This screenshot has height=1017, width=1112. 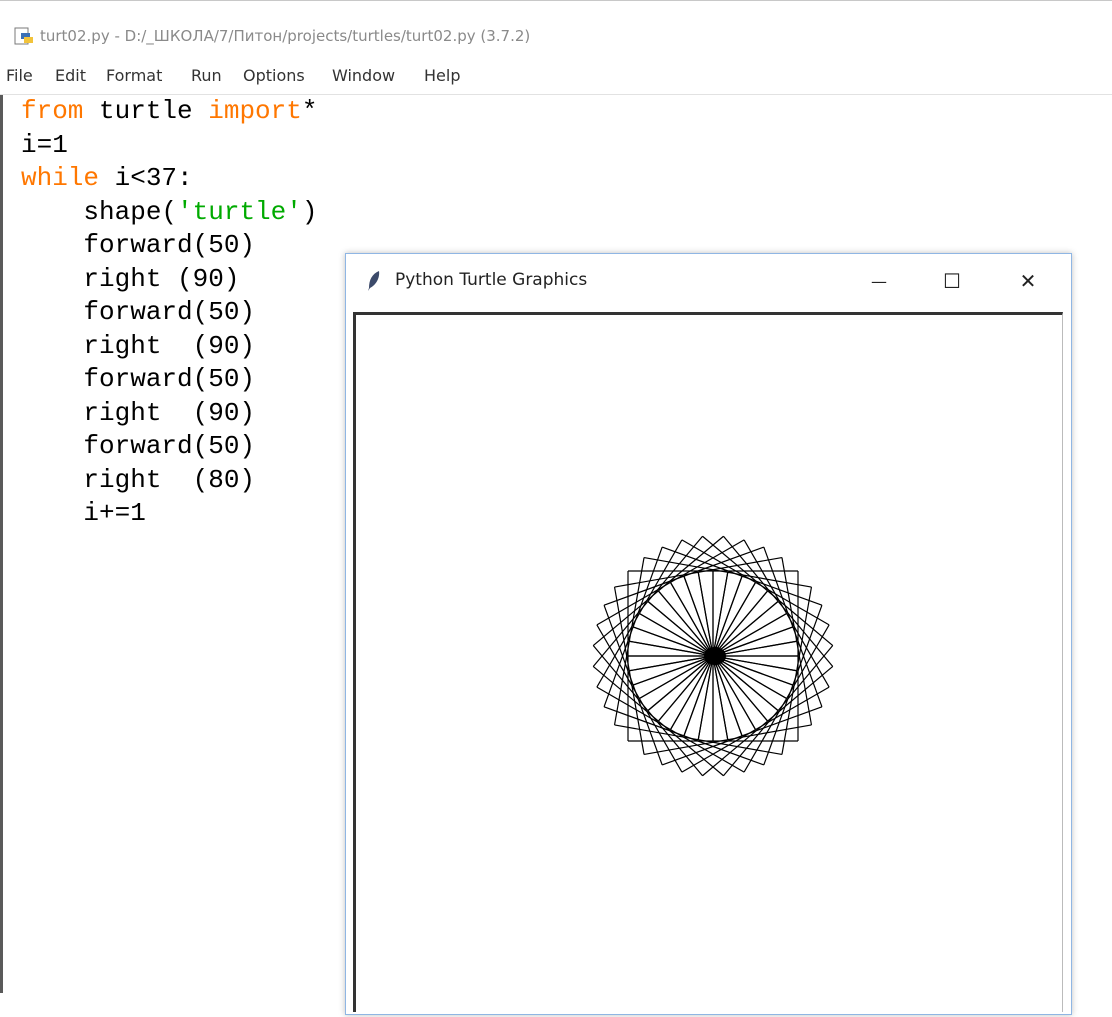 I want to click on code-token: turtle, so click(x=146, y=111).